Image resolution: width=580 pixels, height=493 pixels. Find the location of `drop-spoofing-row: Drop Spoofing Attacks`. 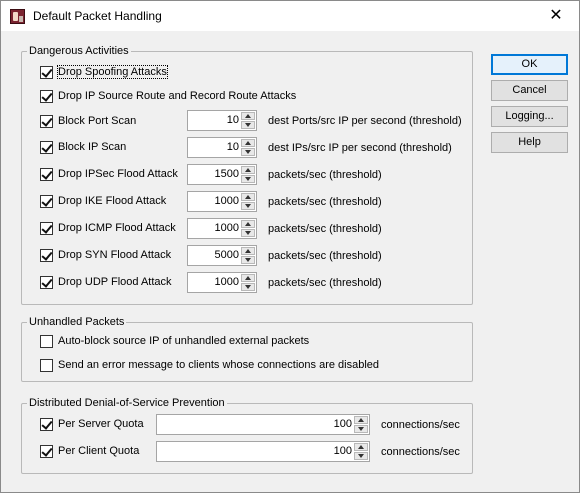

drop-spoofing-row: Drop Spoofing Attacks is located at coordinates (190, 73).